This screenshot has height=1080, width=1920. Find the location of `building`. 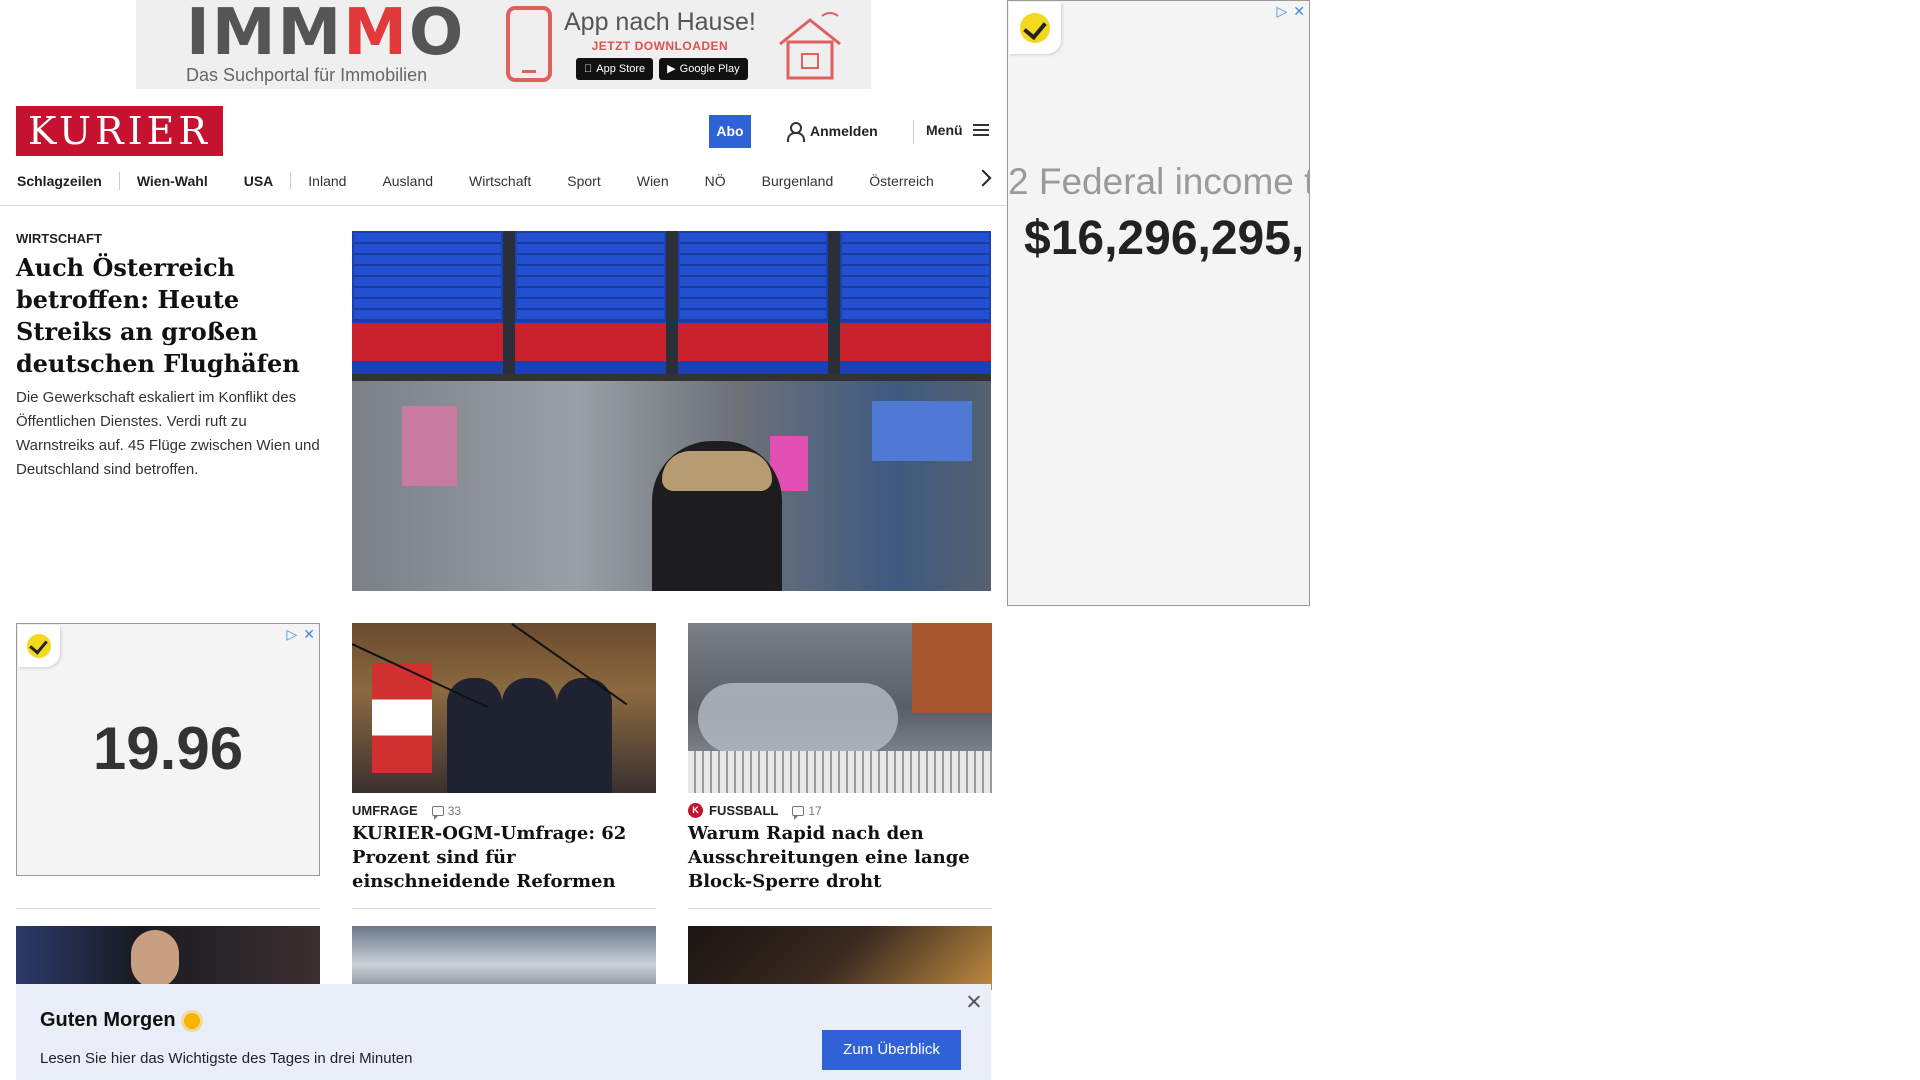

building is located at coordinates (952, 668).